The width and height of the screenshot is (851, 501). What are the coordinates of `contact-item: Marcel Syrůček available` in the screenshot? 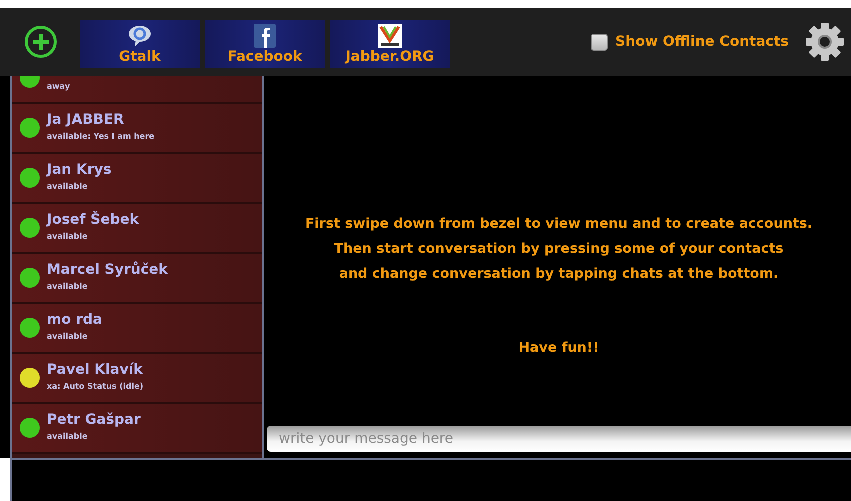 It's located at (137, 279).